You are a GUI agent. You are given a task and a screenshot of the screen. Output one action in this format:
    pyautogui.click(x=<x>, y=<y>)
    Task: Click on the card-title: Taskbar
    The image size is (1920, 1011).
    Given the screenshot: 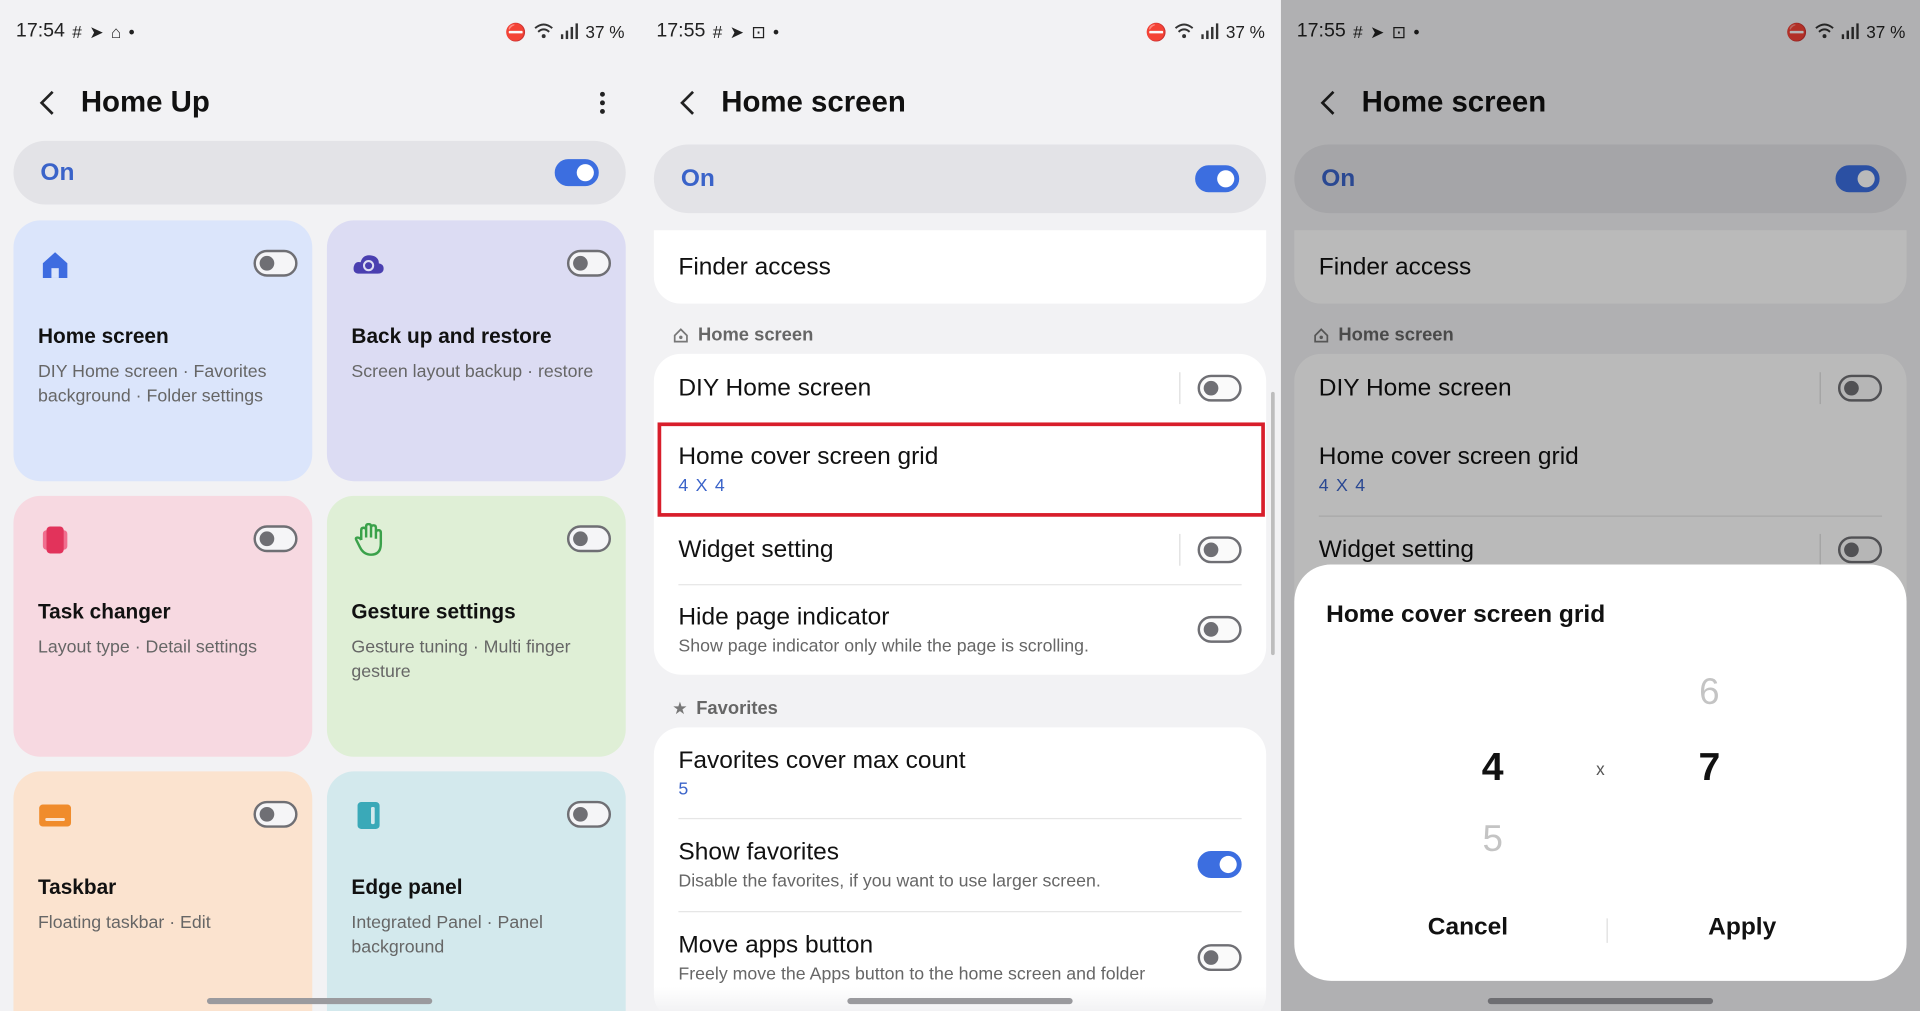 What is the action you would take?
    pyautogui.click(x=77, y=887)
    